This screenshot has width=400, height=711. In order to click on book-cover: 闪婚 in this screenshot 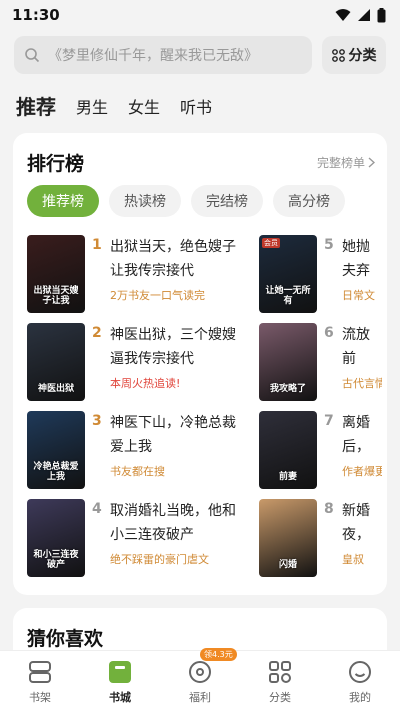, I will do `click(288, 538)`.